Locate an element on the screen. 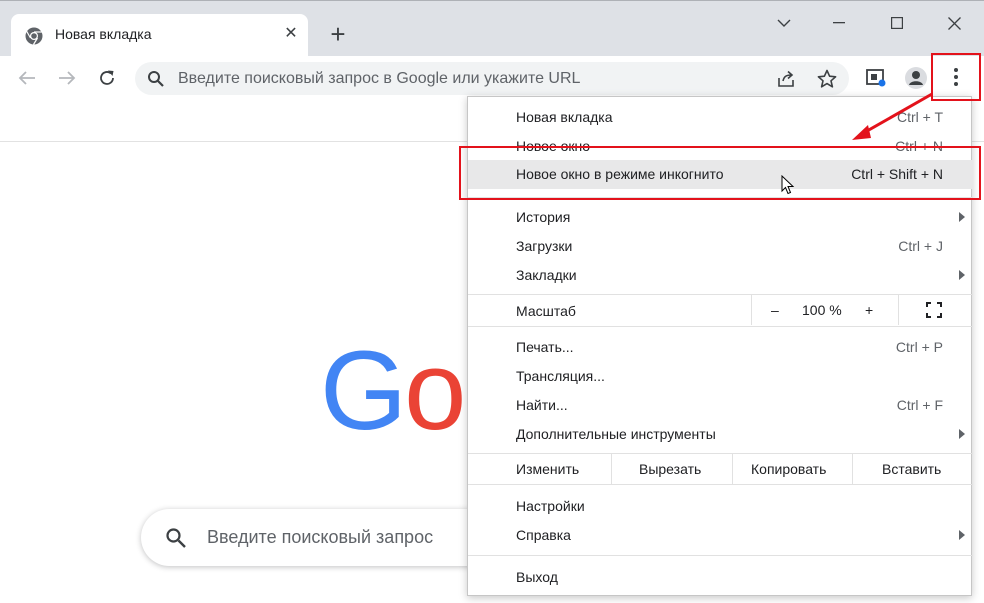 This screenshot has height=603, width=984. menu-item-label: Дополнительные инструменты is located at coordinates (616, 434).